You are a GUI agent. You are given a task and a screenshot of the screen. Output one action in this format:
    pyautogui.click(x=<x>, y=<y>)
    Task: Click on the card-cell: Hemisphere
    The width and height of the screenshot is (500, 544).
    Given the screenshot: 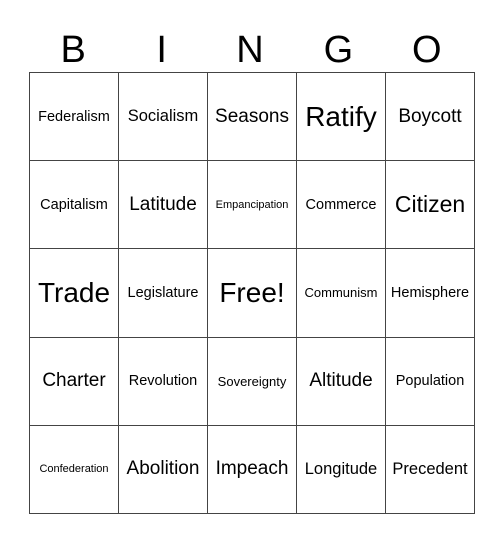 What is the action you would take?
    pyautogui.click(x=430, y=293)
    